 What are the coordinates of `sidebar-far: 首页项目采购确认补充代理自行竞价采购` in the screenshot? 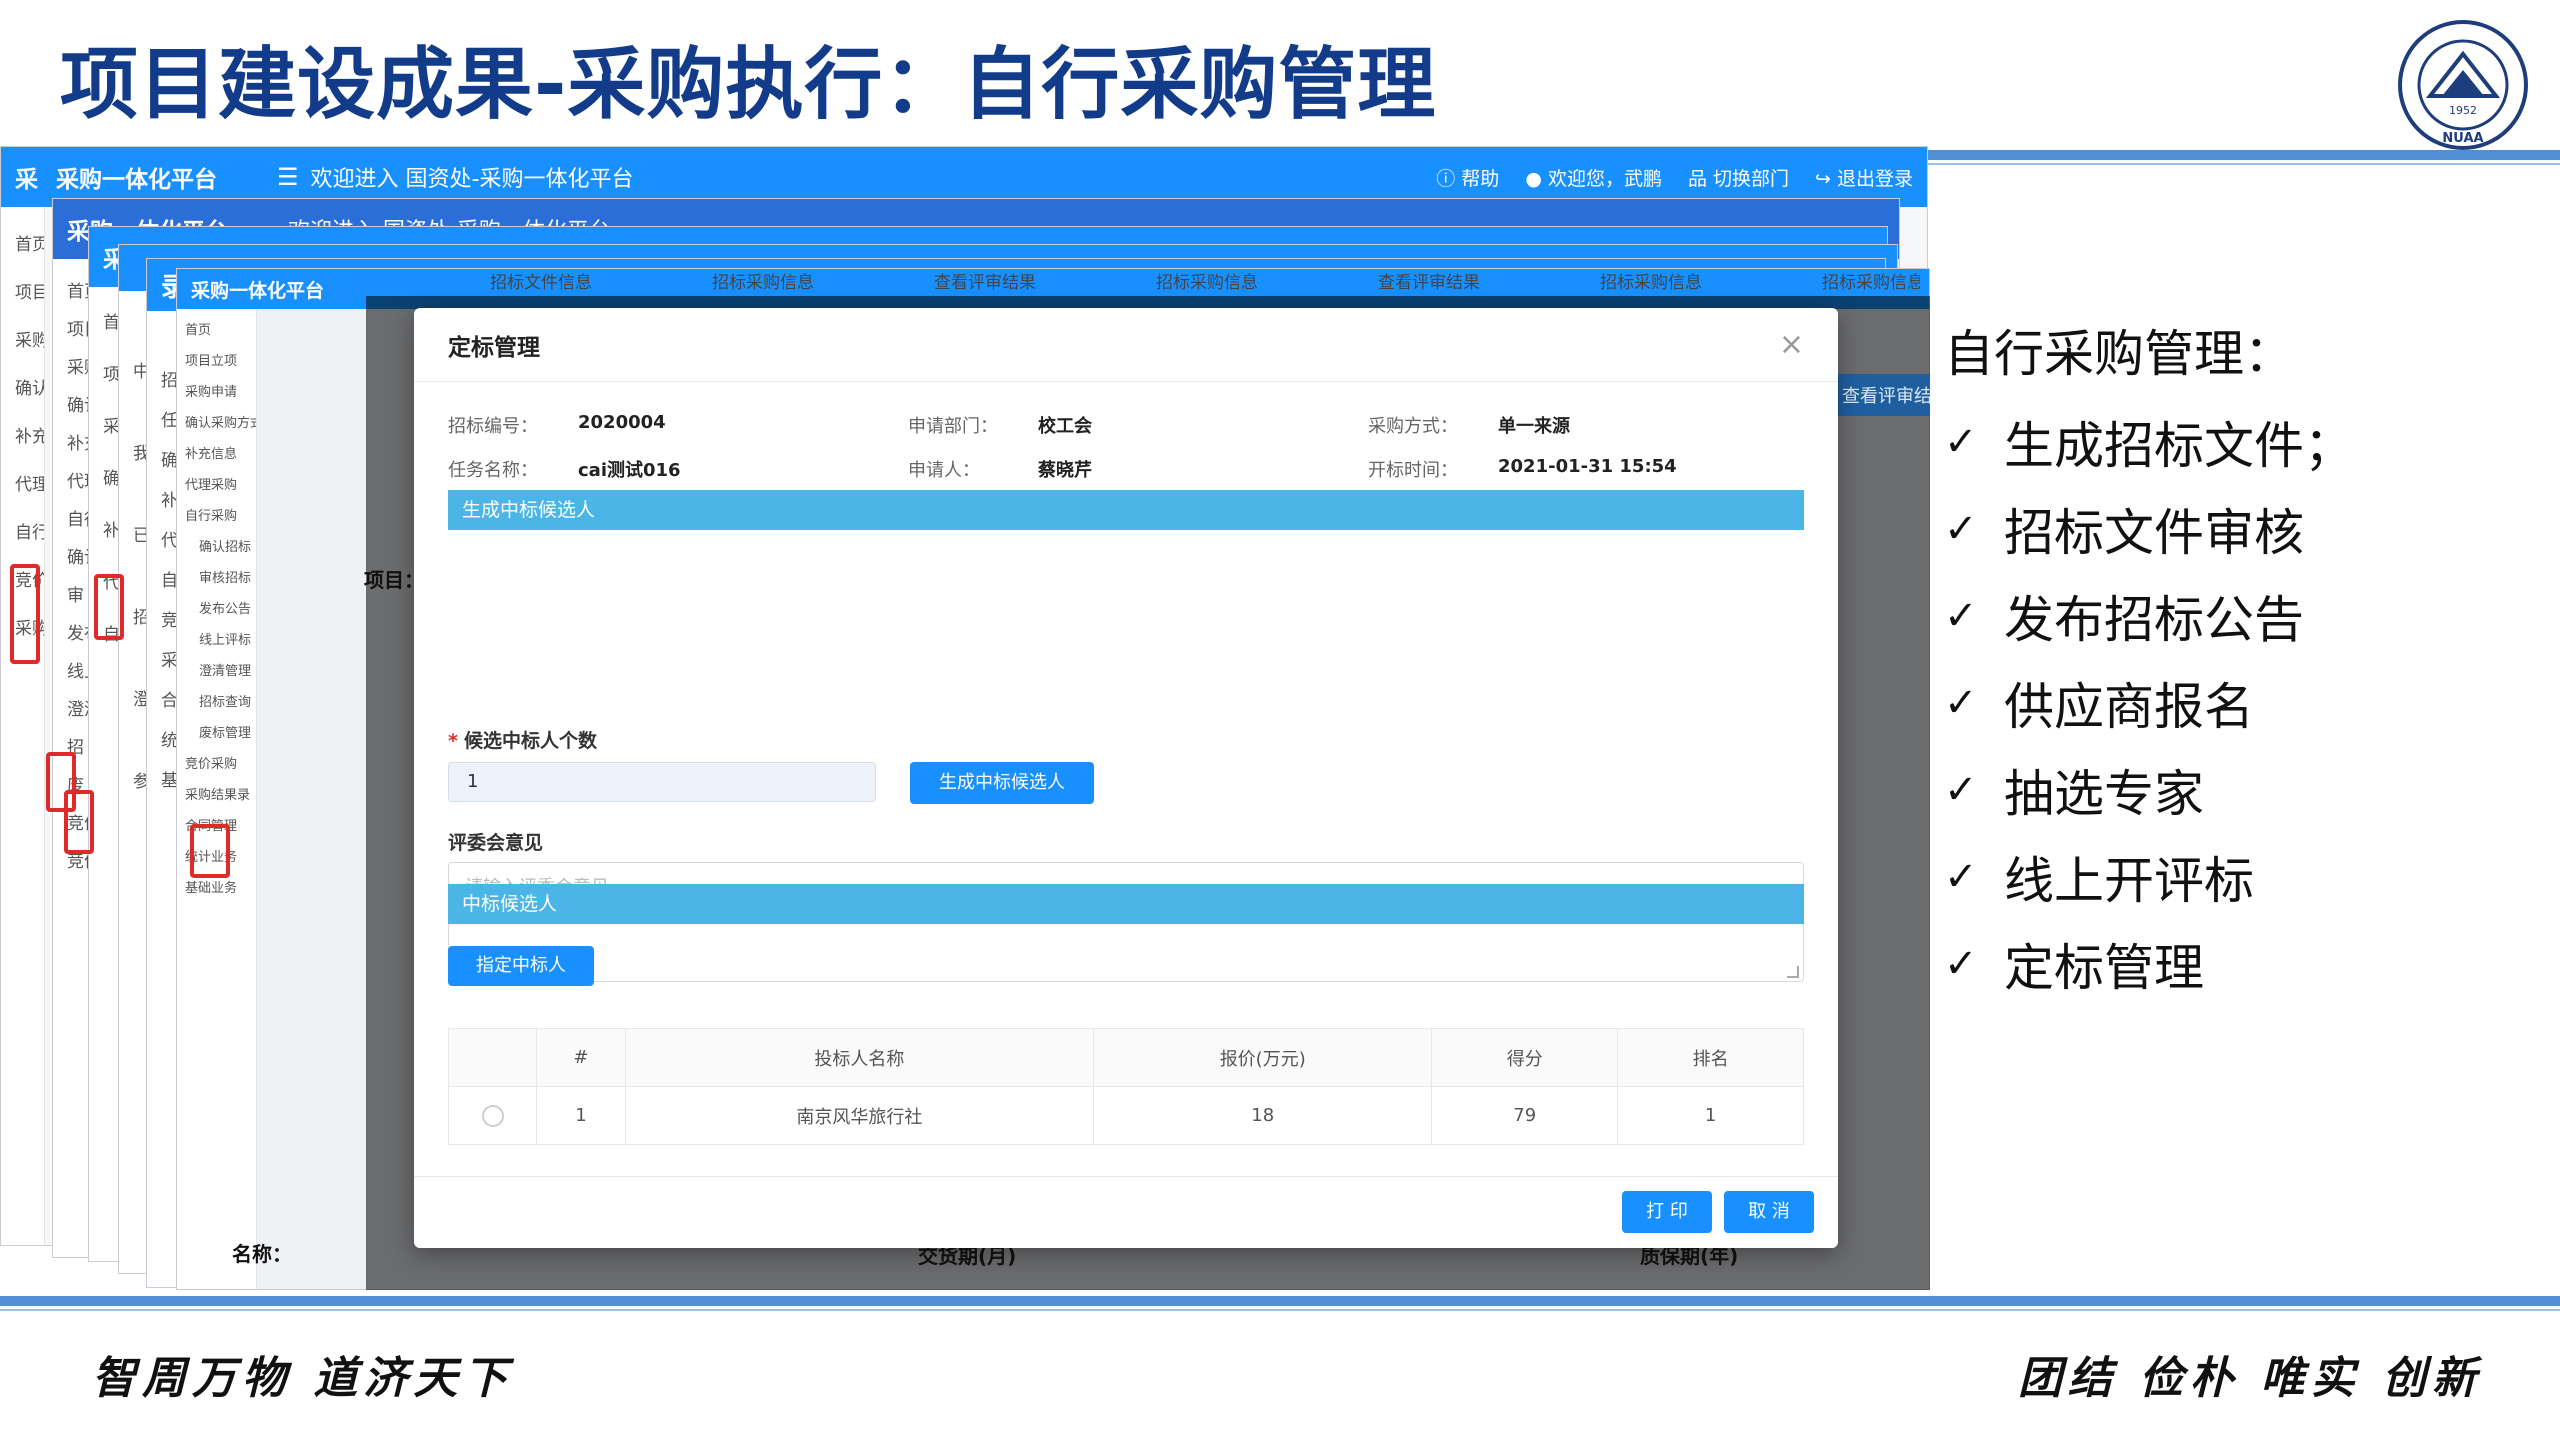 It's located at (23, 726).